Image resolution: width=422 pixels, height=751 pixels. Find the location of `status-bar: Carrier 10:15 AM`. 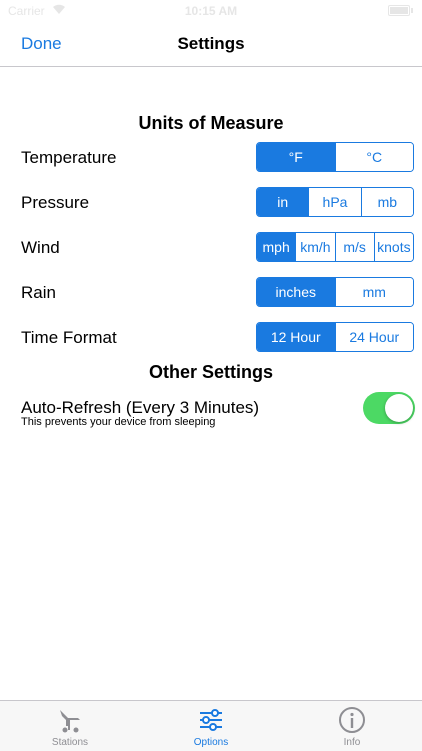

status-bar: Carrier 10:15 AM is located at coordinates (211, 11).